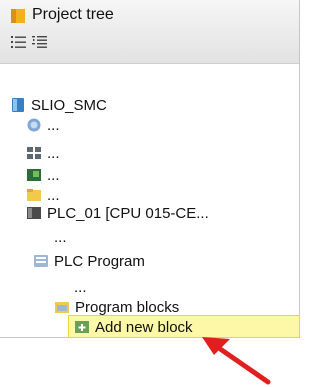 Image resolution: width=320 pixels, height=387 pixels. Describe the element at coordinates (19, 42) in the screenshot. I see `list-view-icon` at that location.